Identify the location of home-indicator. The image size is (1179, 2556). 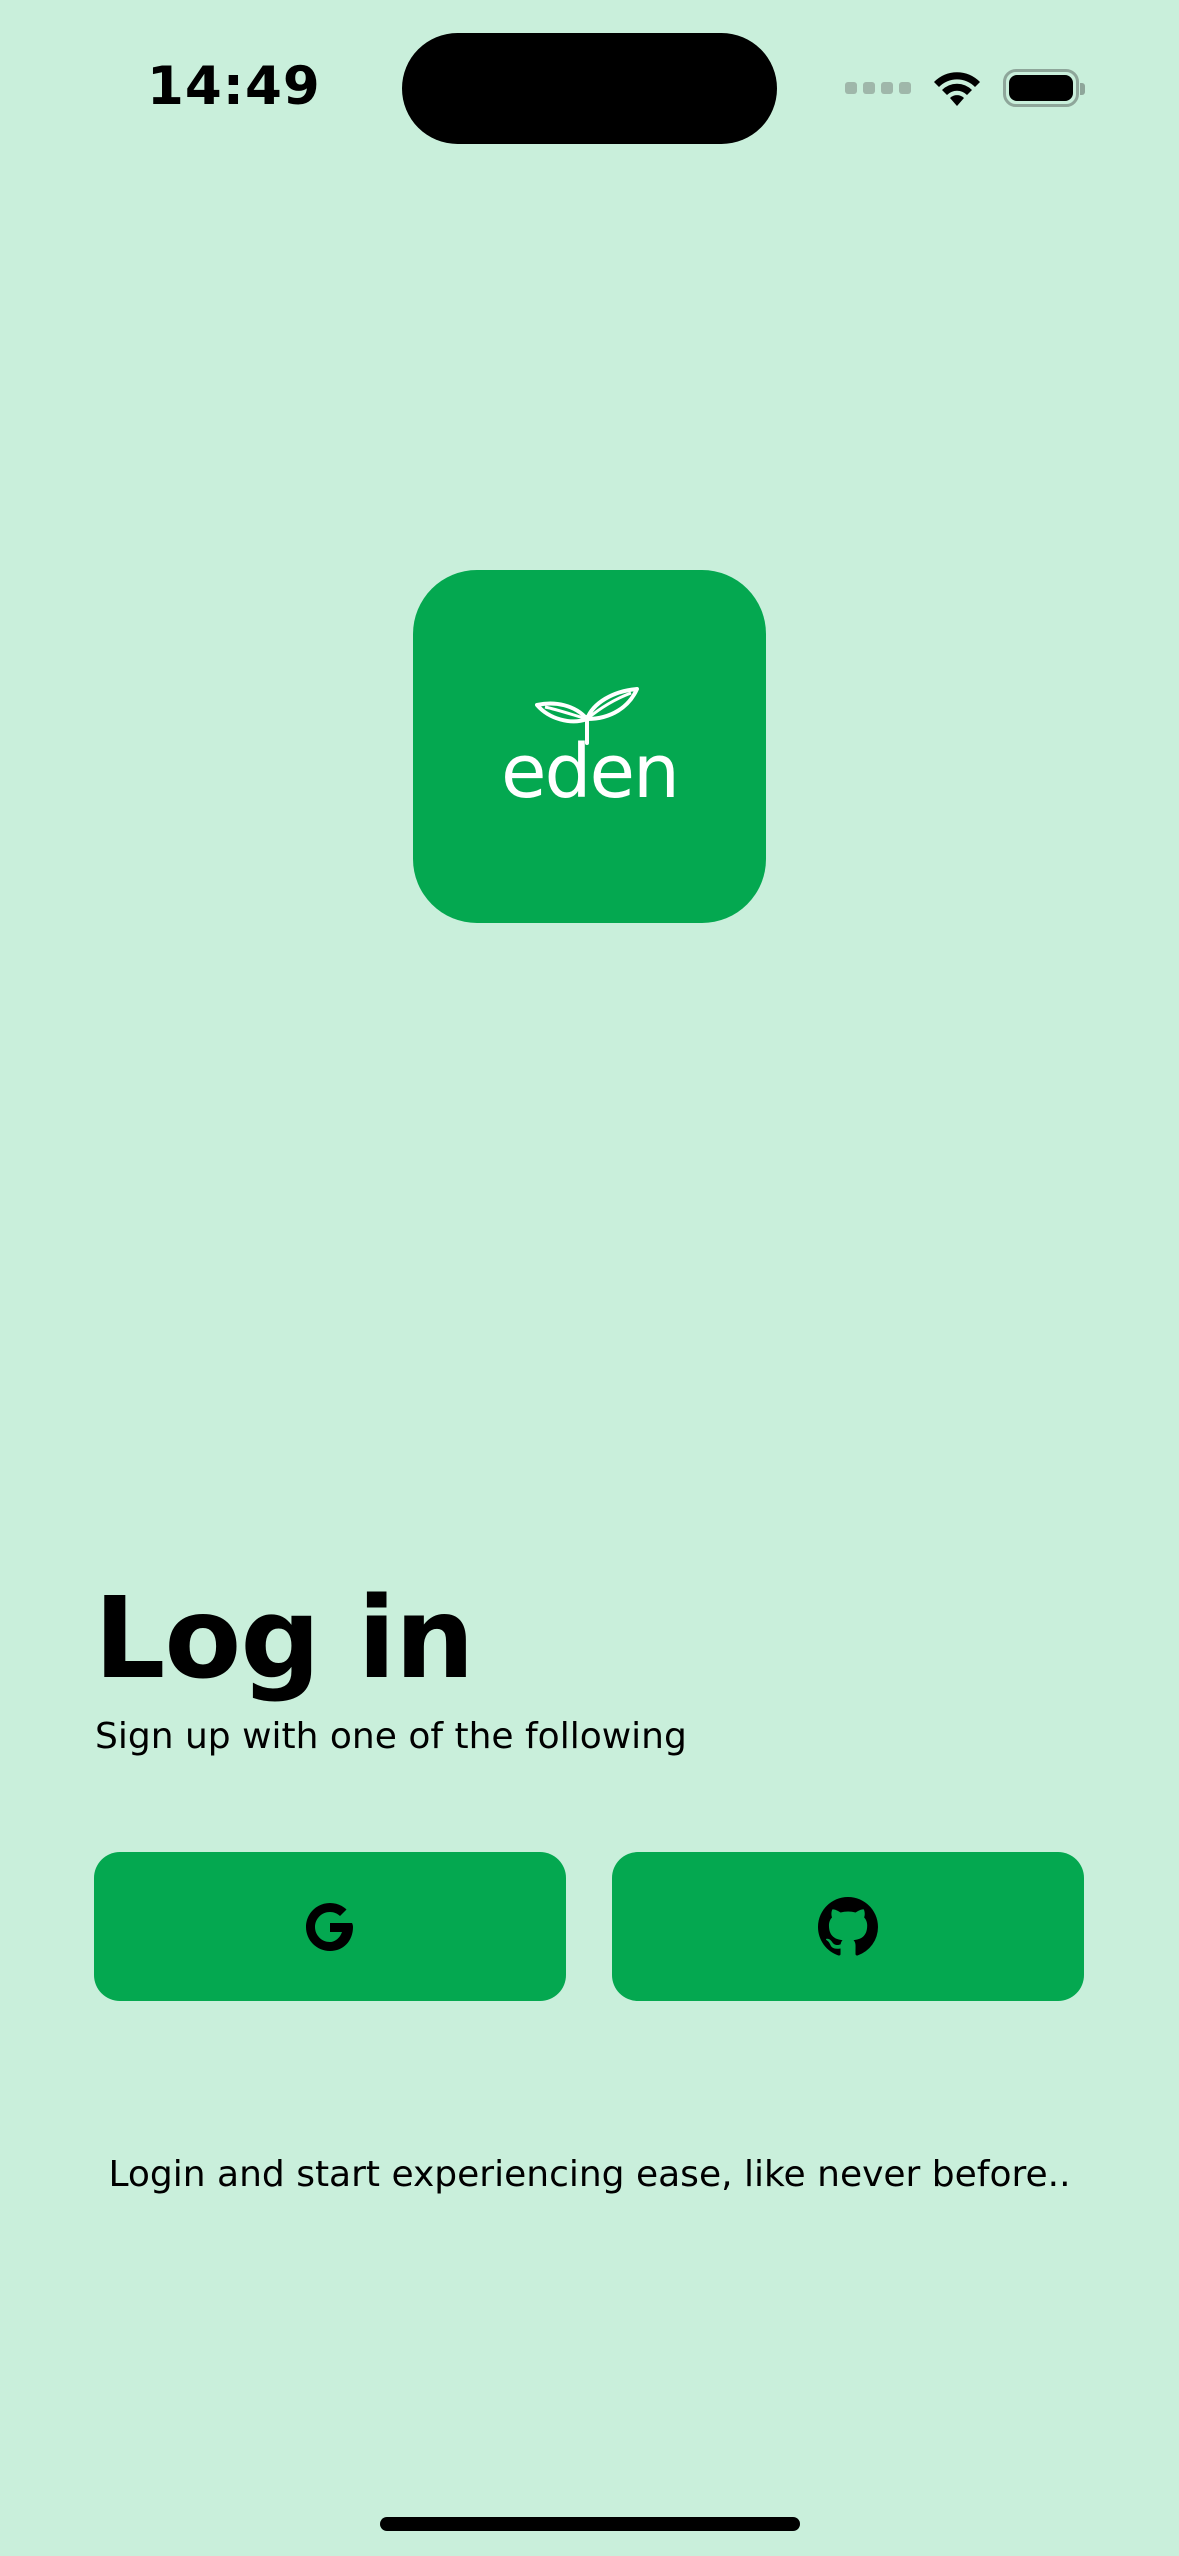
(590, 2524).